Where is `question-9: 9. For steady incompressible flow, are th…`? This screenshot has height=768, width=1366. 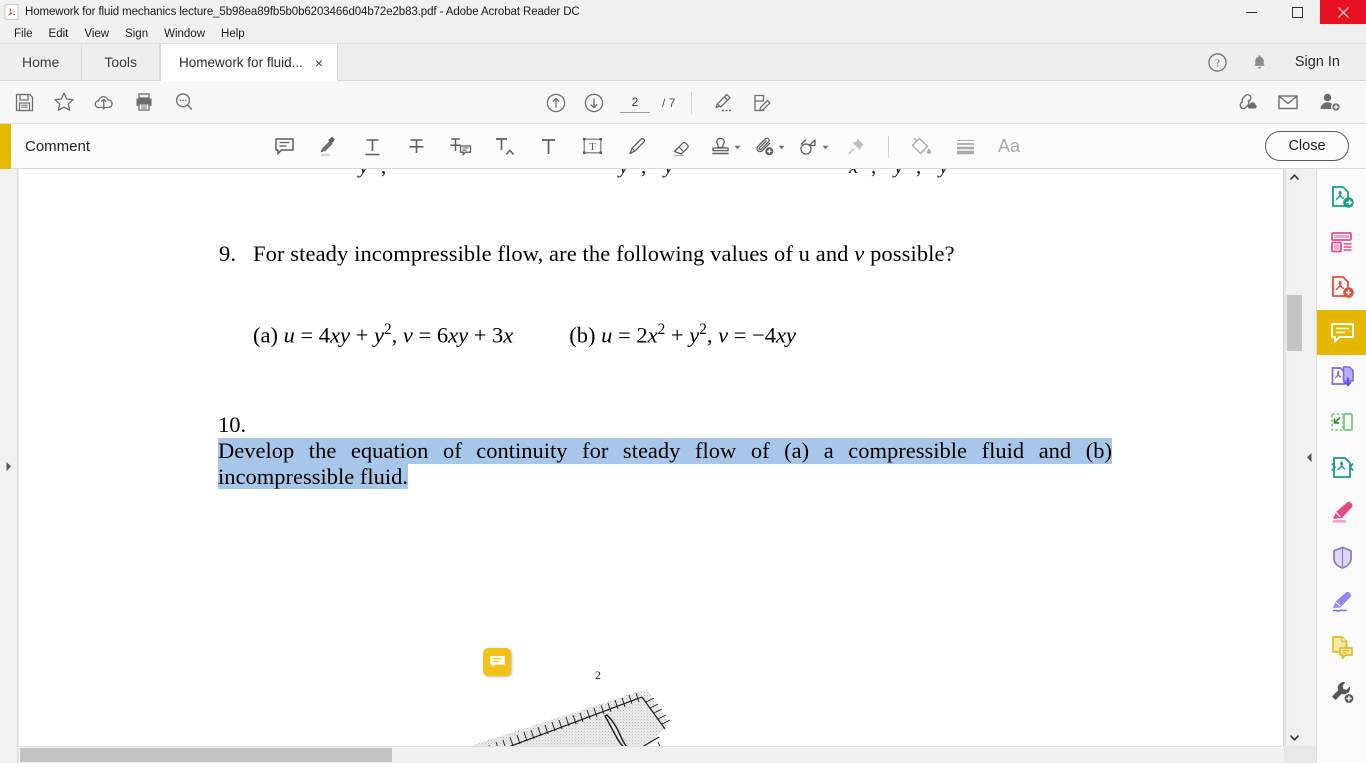 question-9: 9. For steady incompressible flow, are th… is located at coordinates (587, 254).